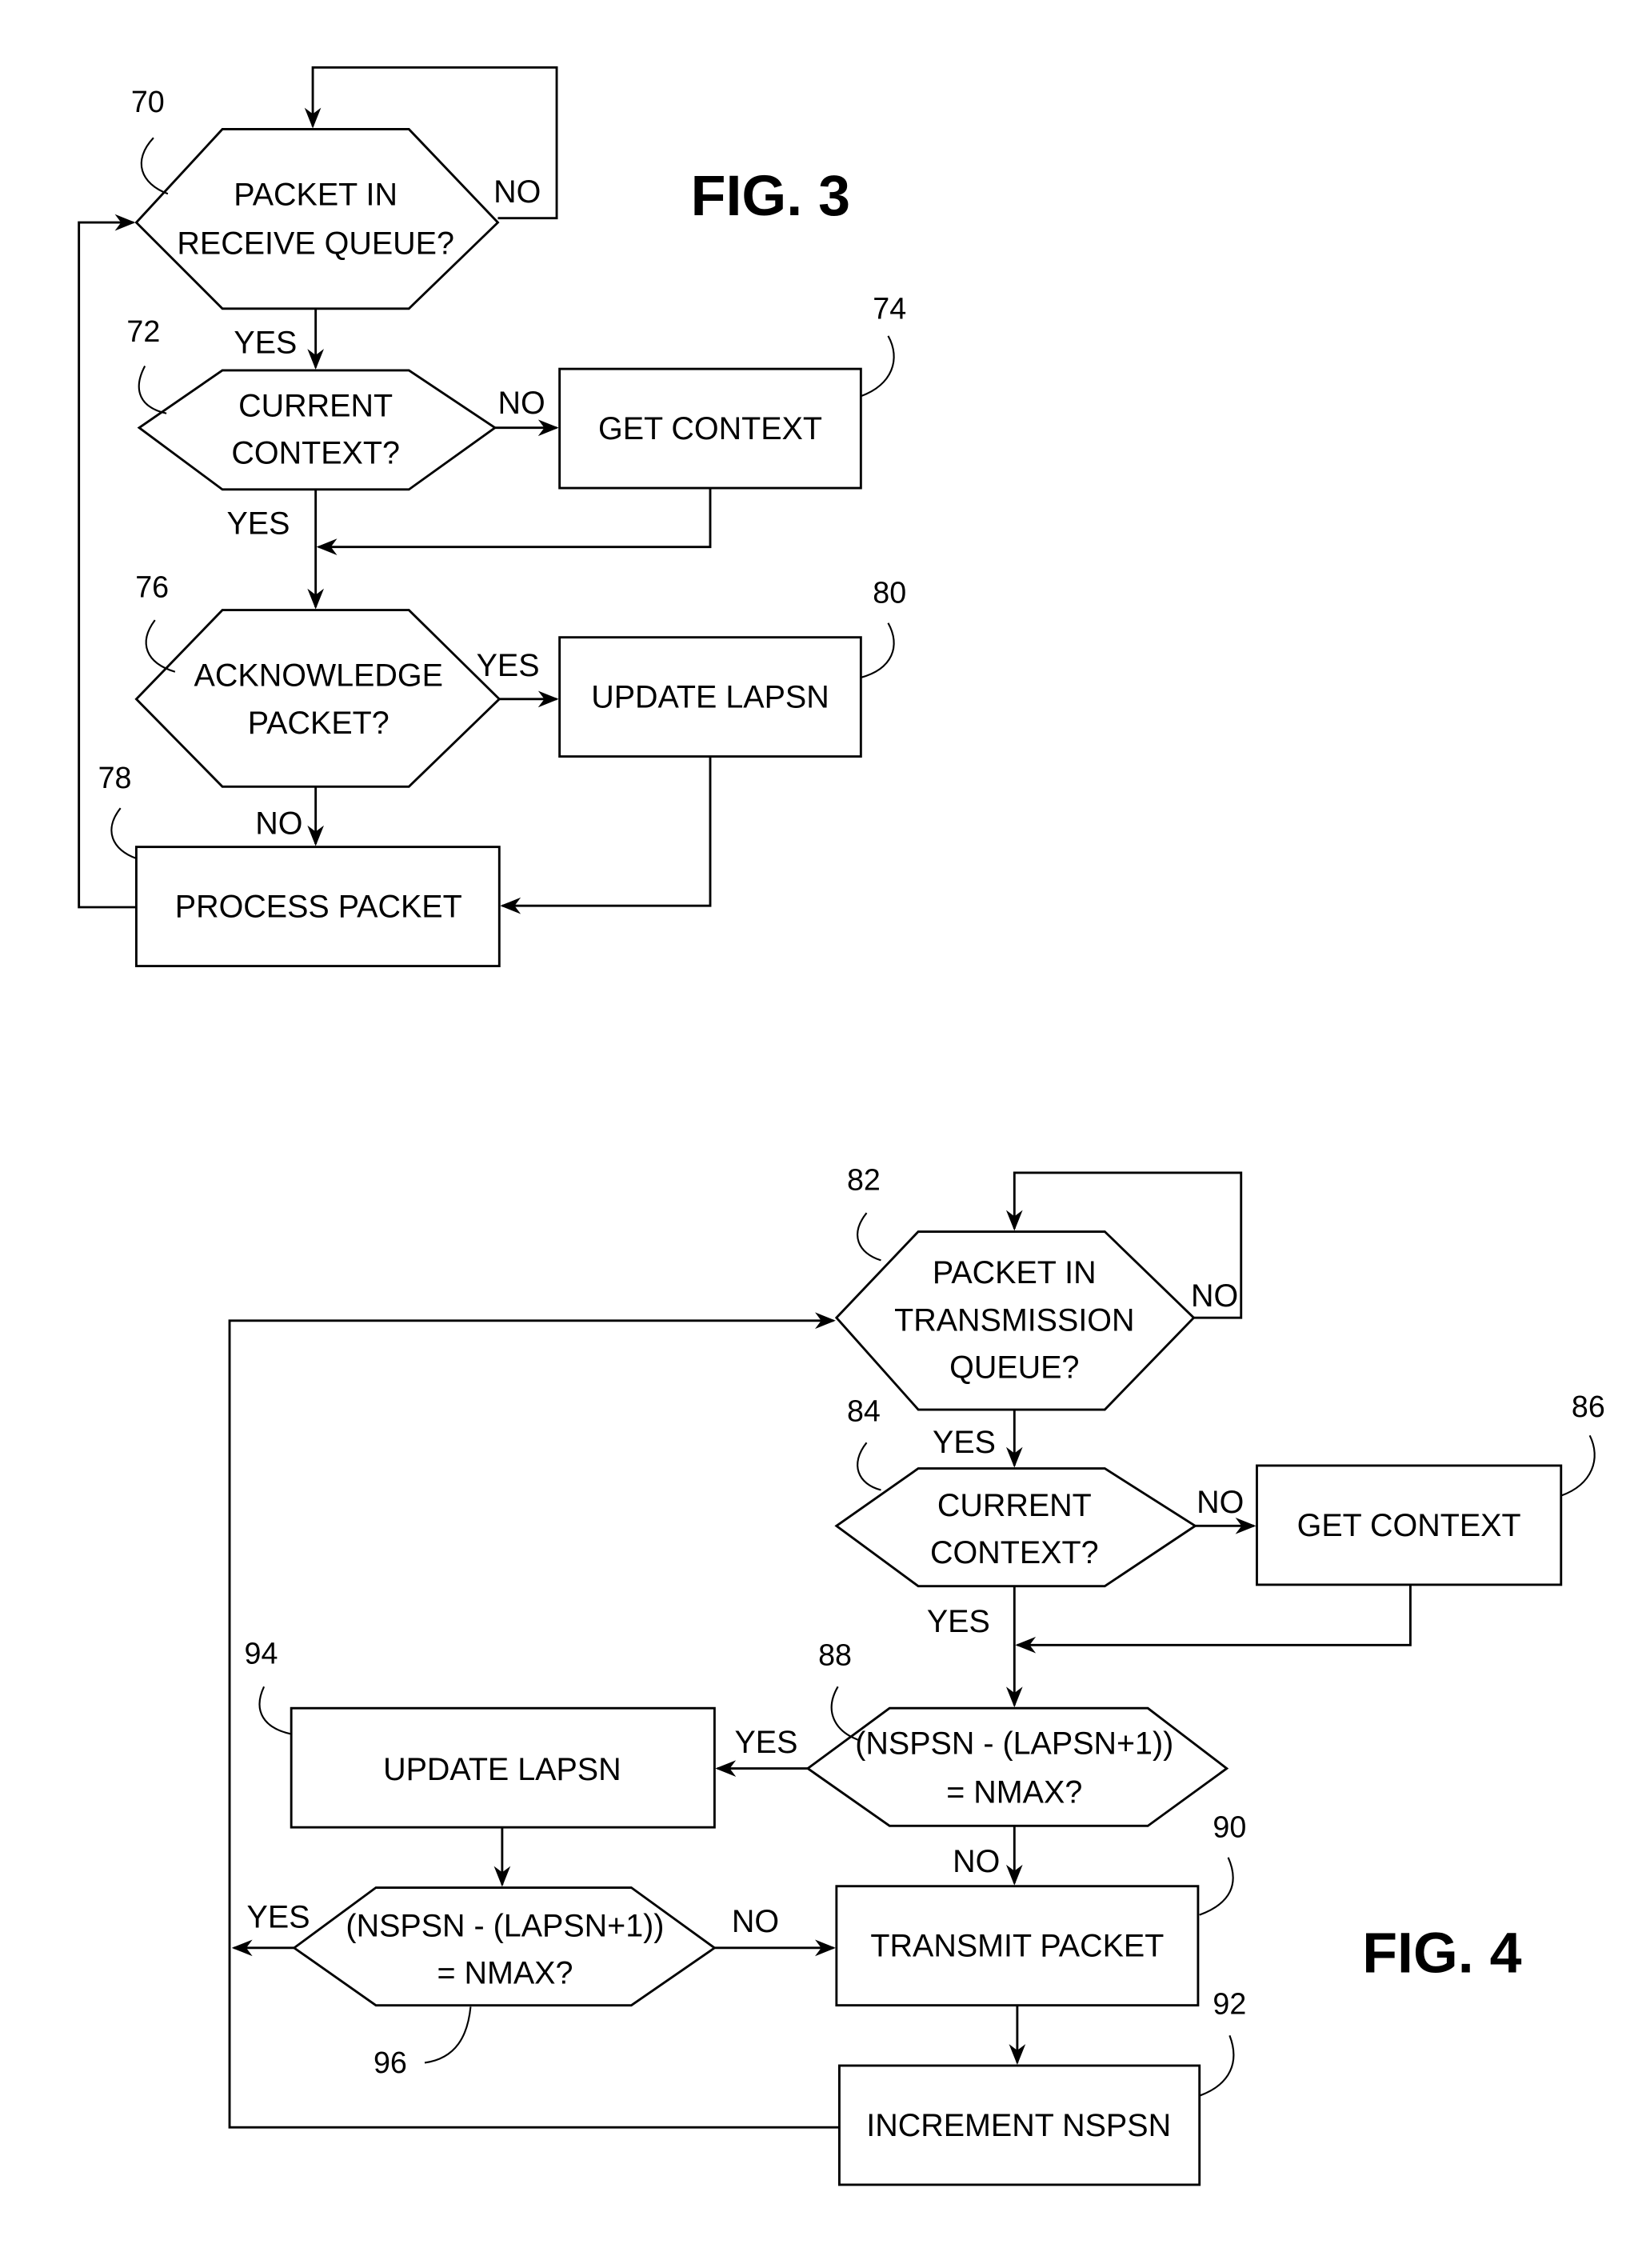  What do you see at coordinates (265, 342) in the screenshot?
I see `edge-label-70-yes: YES` at bounding box center [265, 342].